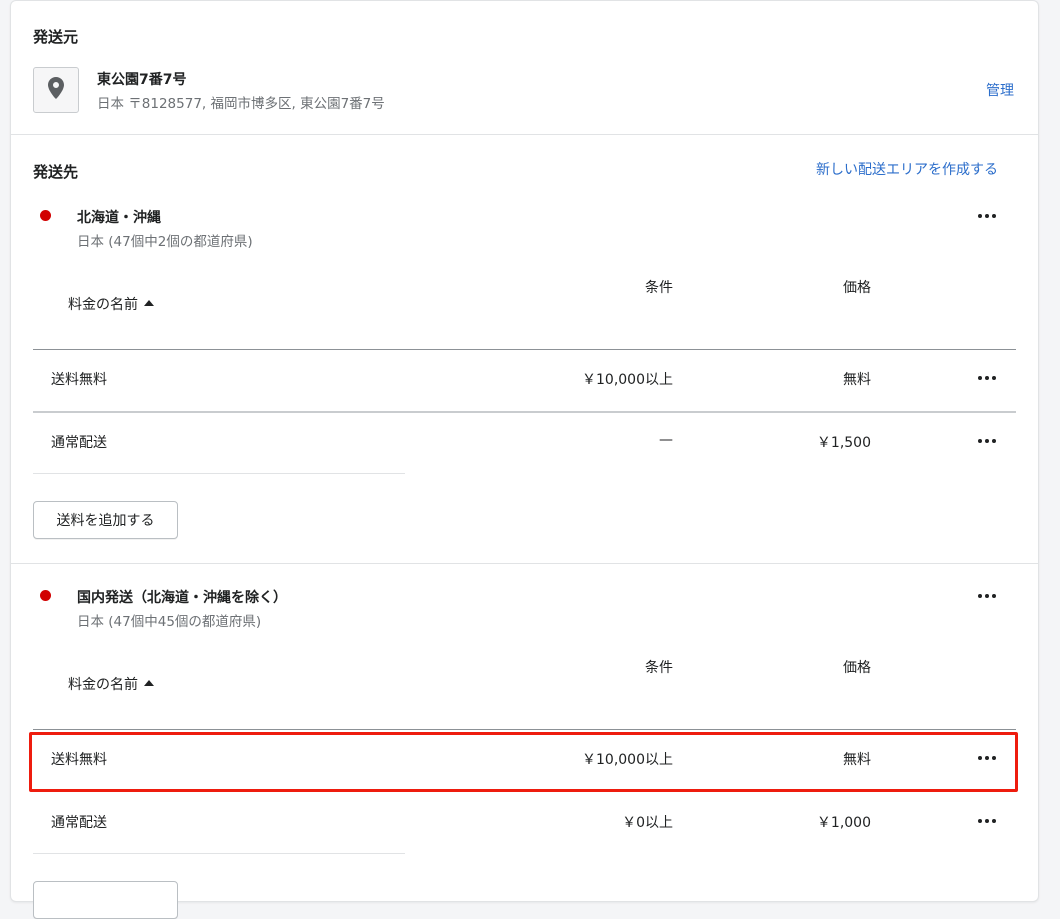 The width and height of the screenshot is (1060, 919). What do you see at coordinates (56, 172) in the screenshot?
I see `destinations-title: 発送先` at bounding box center [56, 172].